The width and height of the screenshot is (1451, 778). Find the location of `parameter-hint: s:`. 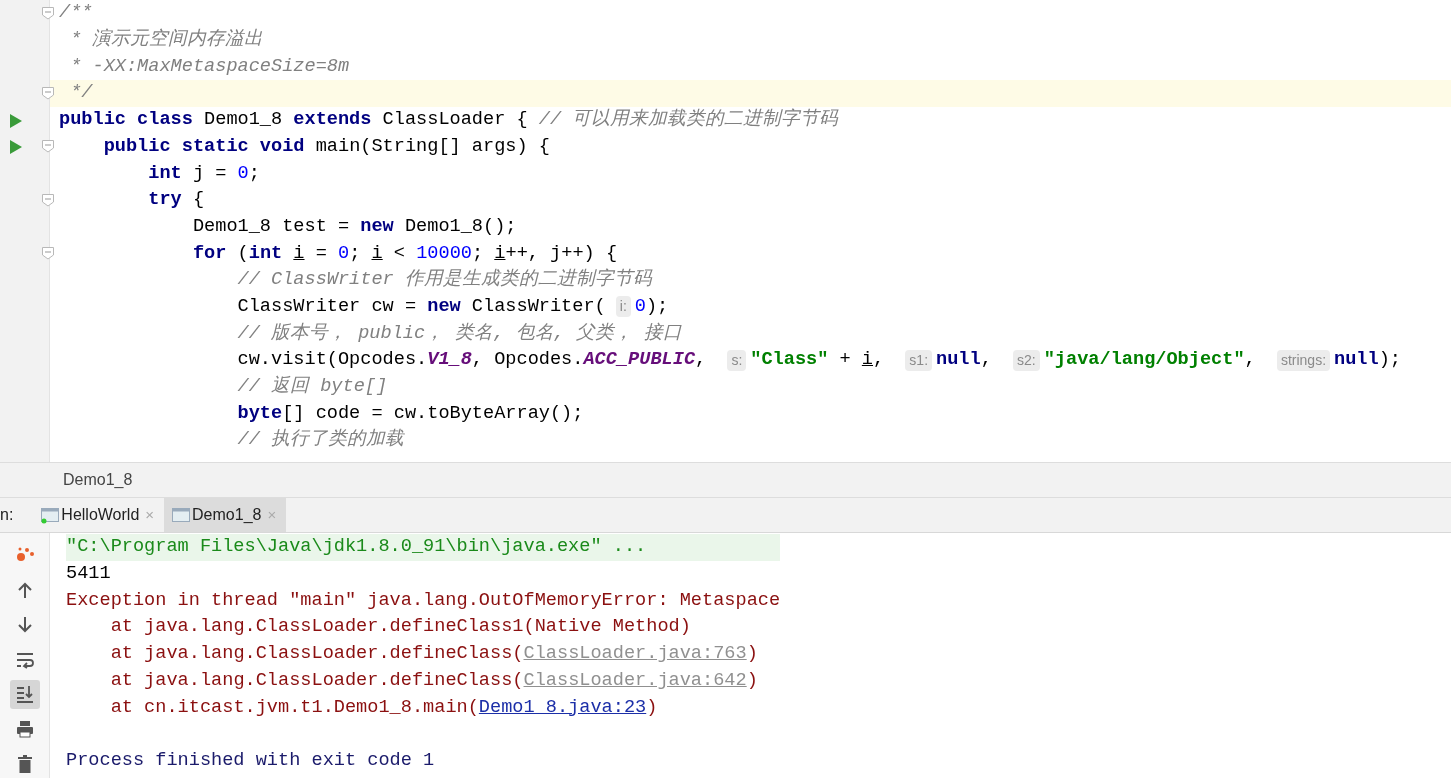

parameter-hint: s: is located at coordinates (737, 360).